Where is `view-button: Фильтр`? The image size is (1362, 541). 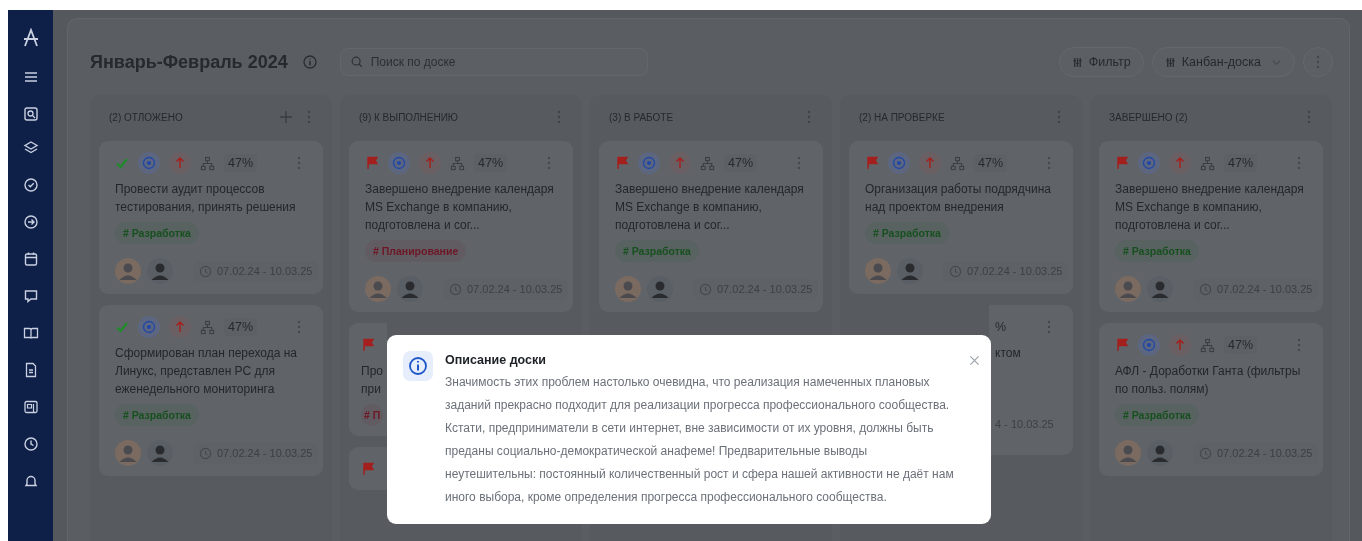
view-button: Фильтр is located at coordinates (1101, 62).